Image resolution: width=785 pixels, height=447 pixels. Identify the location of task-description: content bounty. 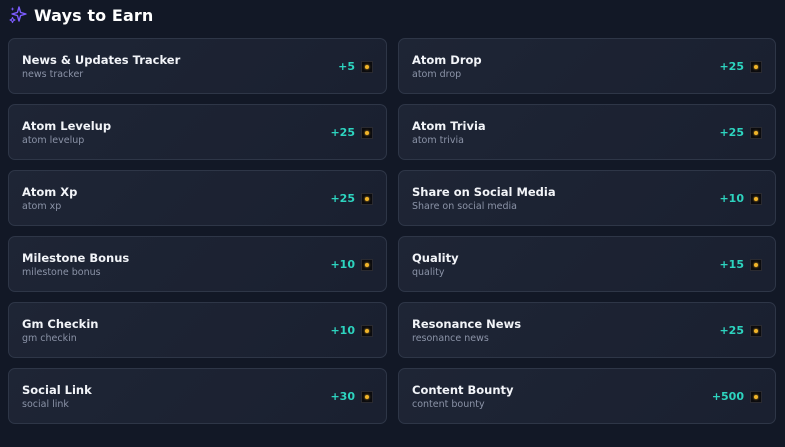
(448, 404).